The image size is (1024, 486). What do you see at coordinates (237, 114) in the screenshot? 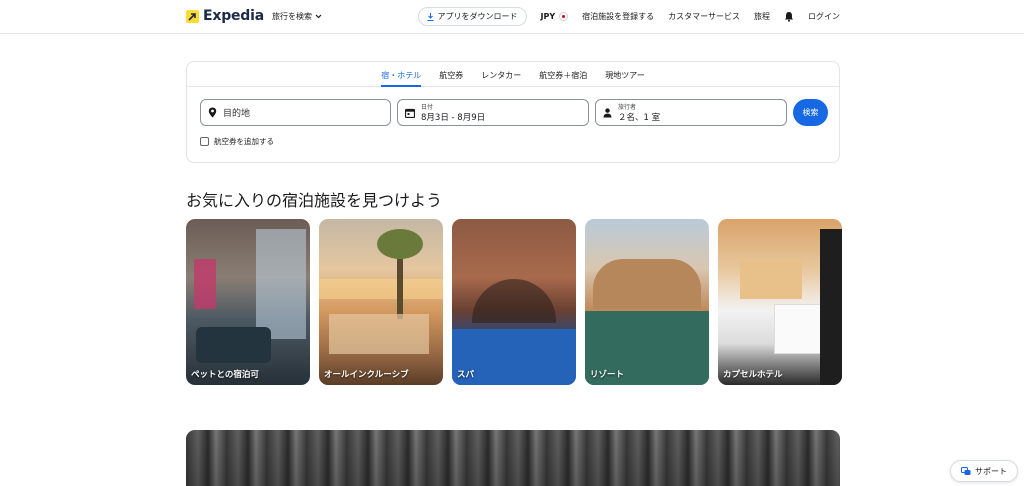
I see `destination-placeholder: 目的地` at bounding box center [237, 114].